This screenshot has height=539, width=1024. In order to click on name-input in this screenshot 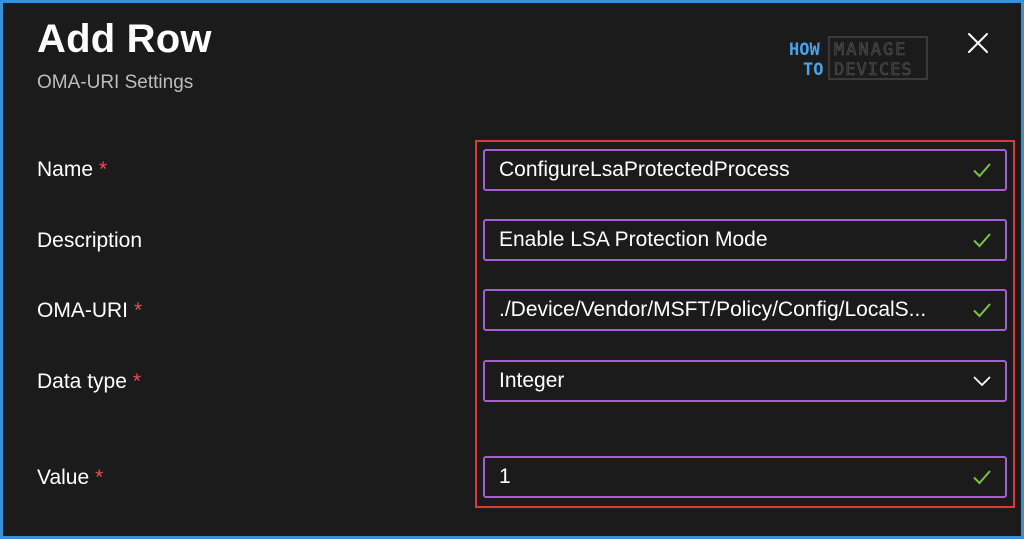, I will do `click(731, 170)`.